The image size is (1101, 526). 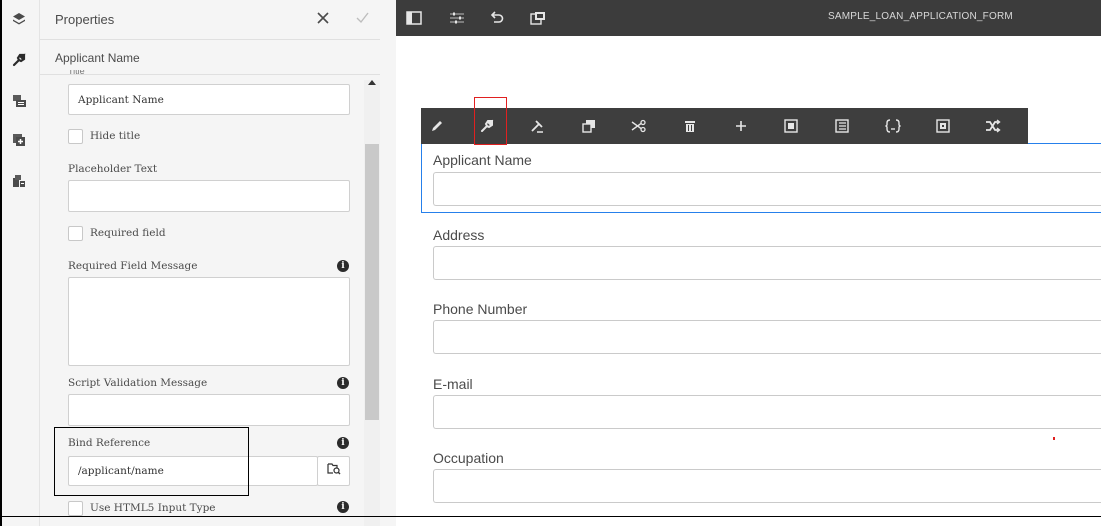 I want to click on components-icon, so click(x=19, y=100).